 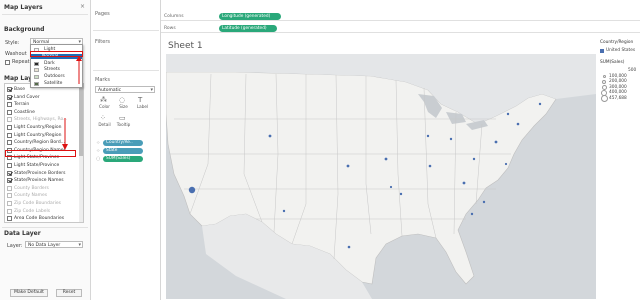 I want to click on layer-item: County Borders, so click(x=43, y=188).